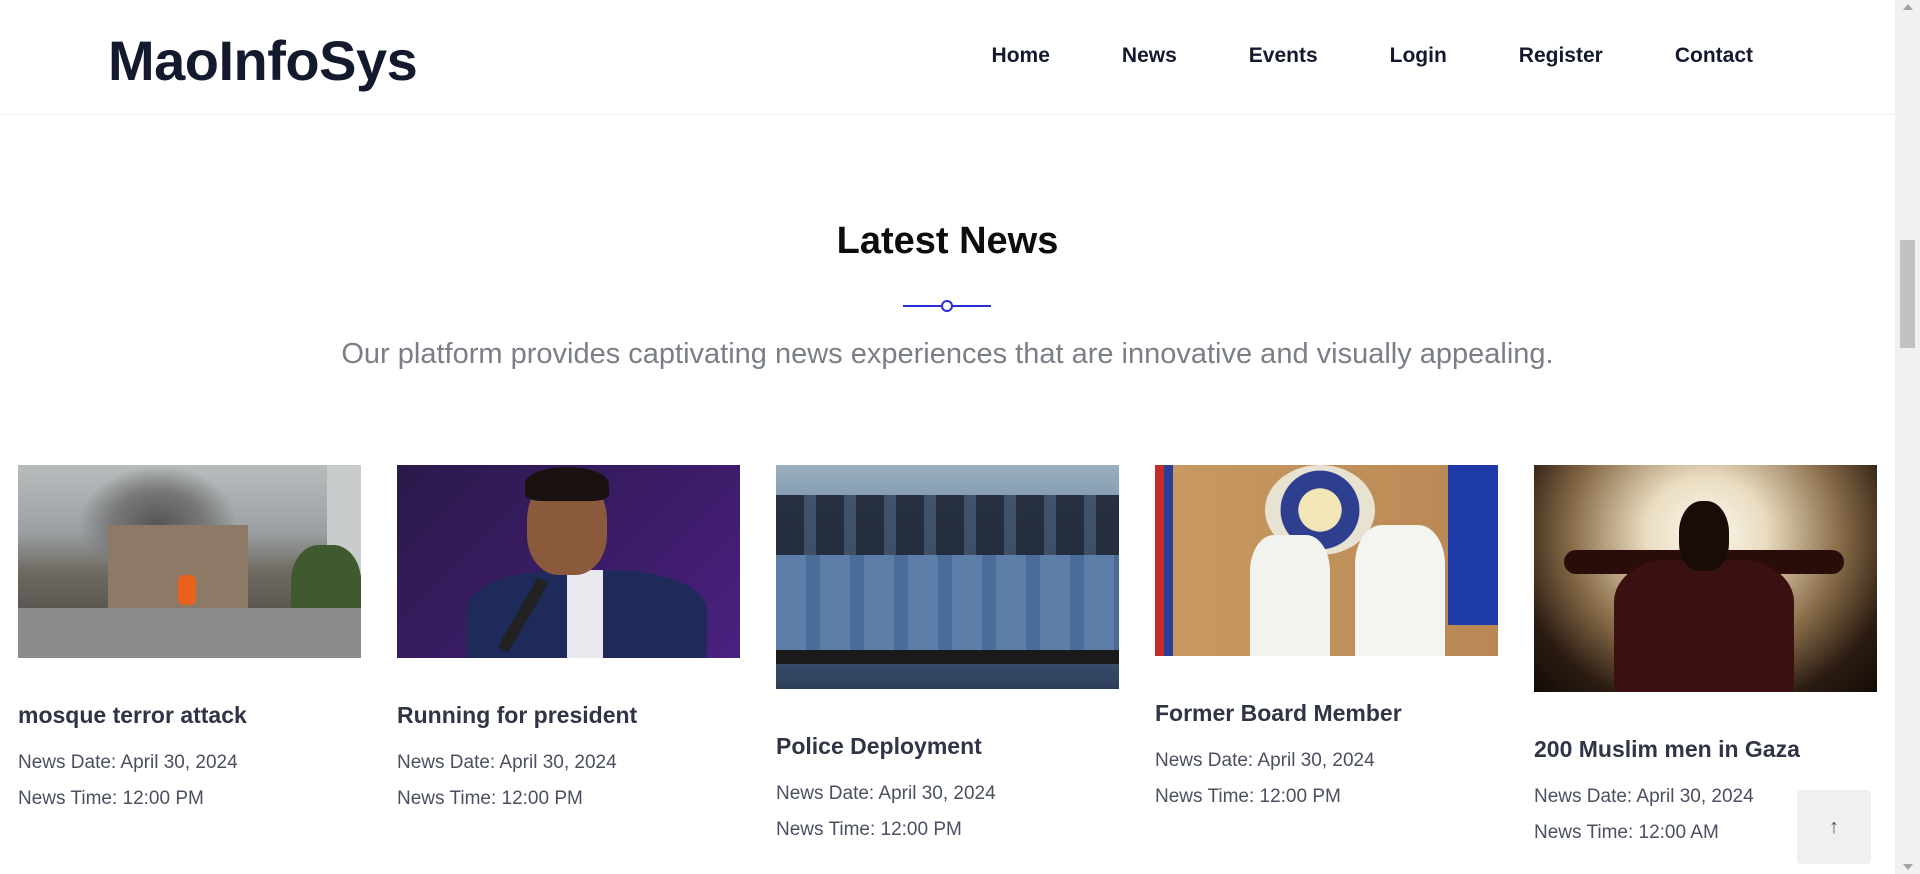 Image resolution: width=1920 pixels, height=874 pixels. What do you see at coordinates (947, 605) in the screenshot?
I see `uniform-rows-shape` at bounding box center [947, 605].